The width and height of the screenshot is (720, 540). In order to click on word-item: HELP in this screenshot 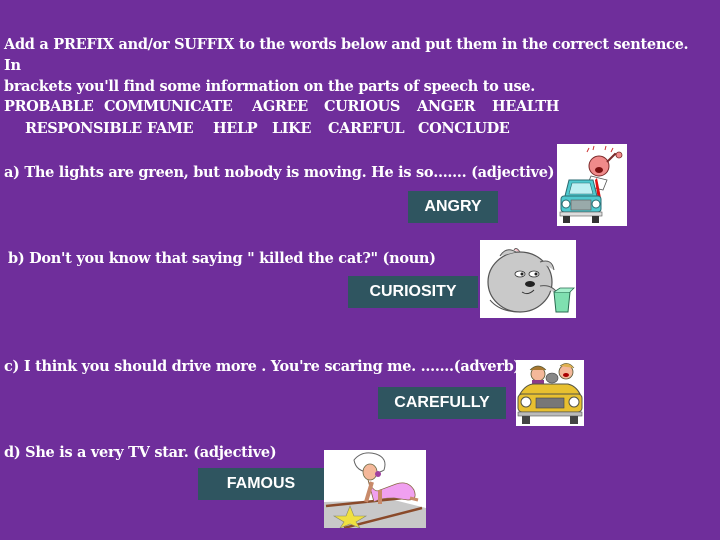, I will do `click(235, 128)`.